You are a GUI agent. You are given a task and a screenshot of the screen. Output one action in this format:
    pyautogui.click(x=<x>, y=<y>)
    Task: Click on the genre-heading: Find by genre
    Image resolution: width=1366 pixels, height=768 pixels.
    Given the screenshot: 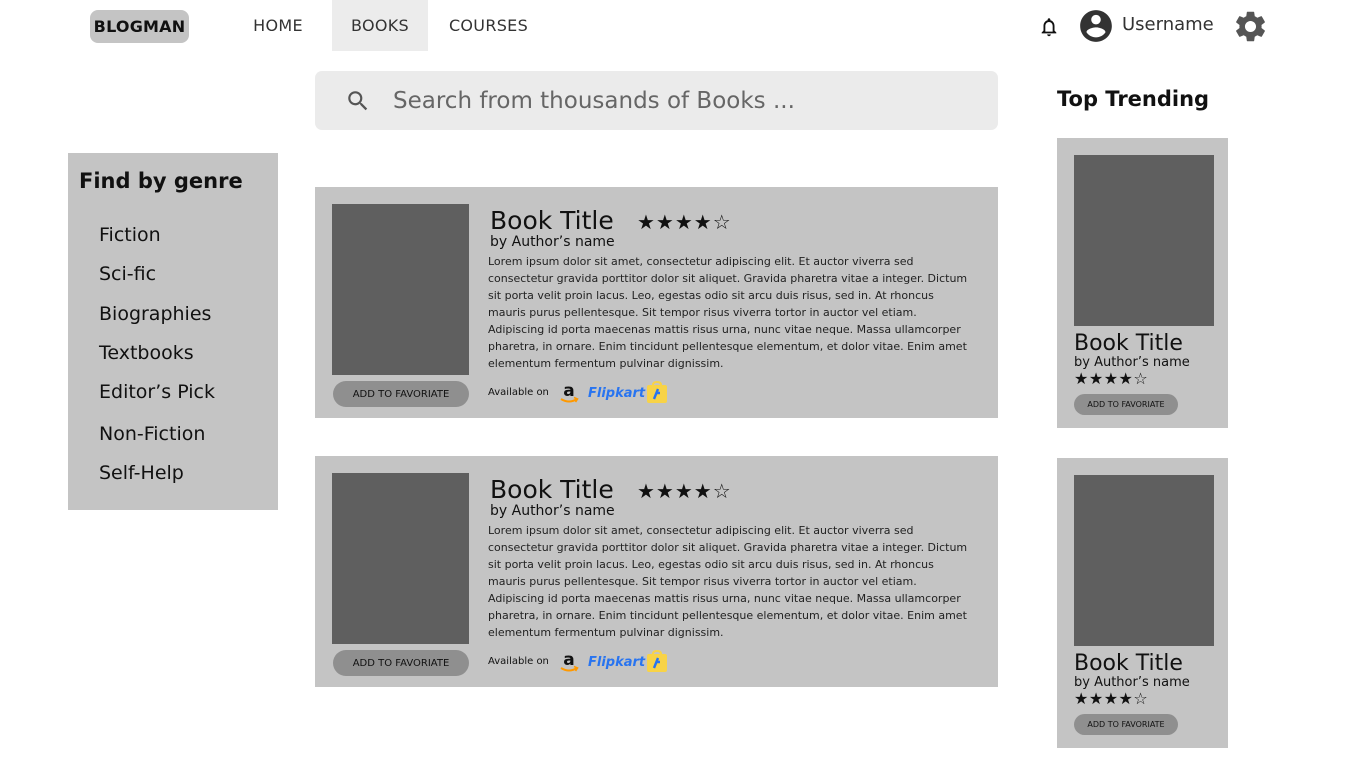 What is the action you would take?
    pyautogui.click(x=161, y=181)
    